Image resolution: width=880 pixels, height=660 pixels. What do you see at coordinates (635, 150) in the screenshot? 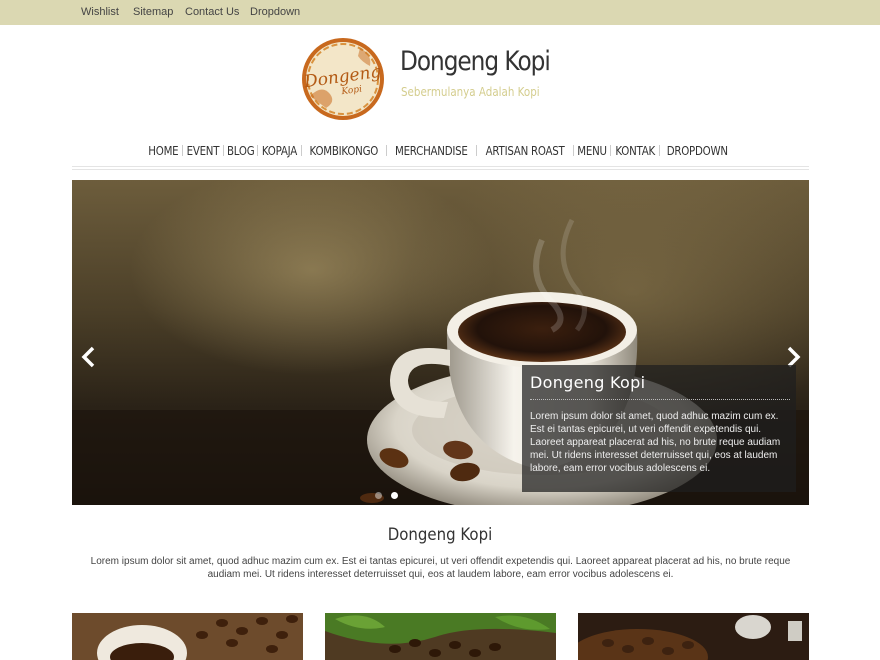
I see `nav-item-kontak: KONTAK` at bounding box center [635, 150].